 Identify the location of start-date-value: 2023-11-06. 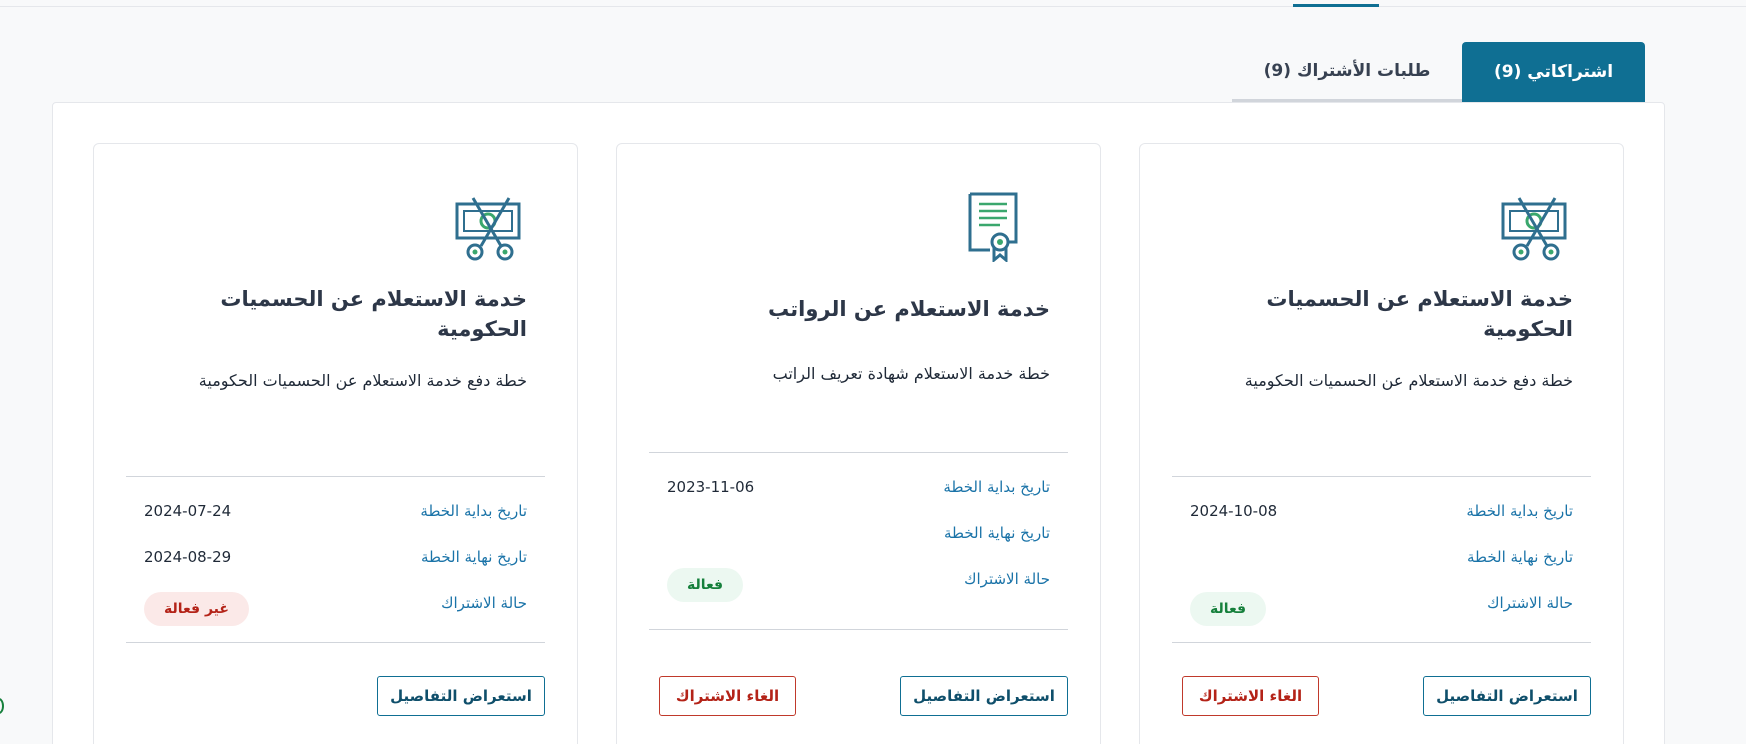
(711, 487).